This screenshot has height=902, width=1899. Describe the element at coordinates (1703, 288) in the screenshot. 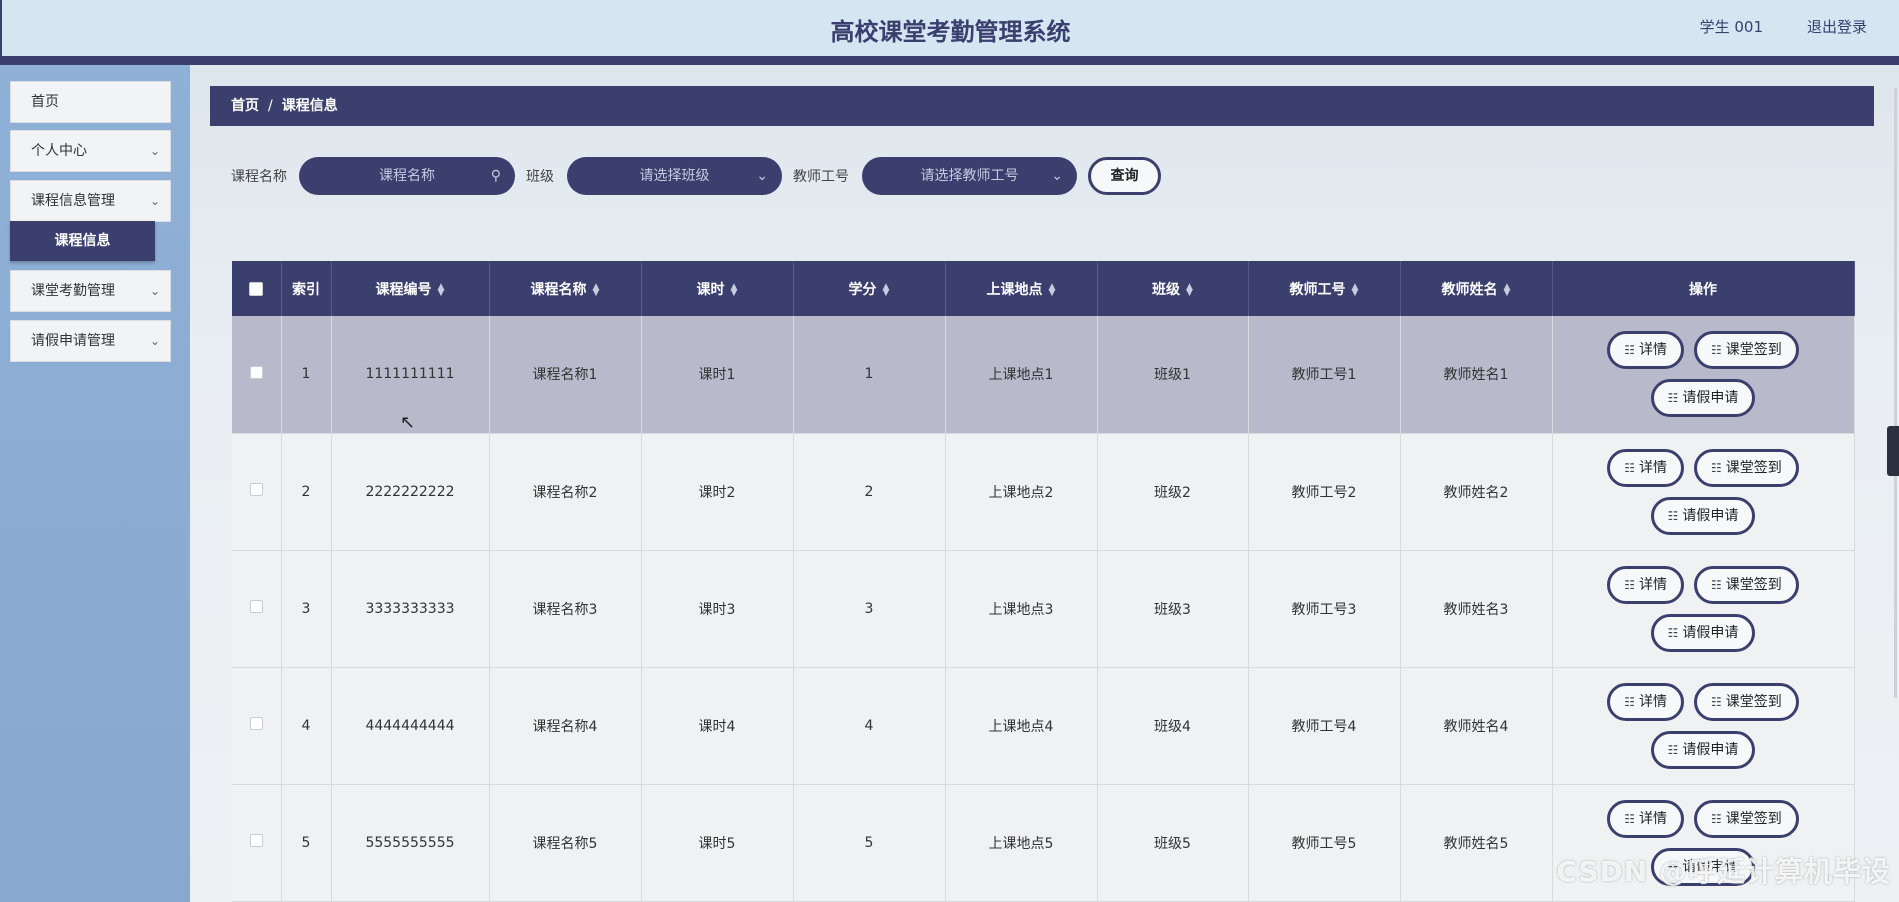

I see `header-actions: 操作` at that location.